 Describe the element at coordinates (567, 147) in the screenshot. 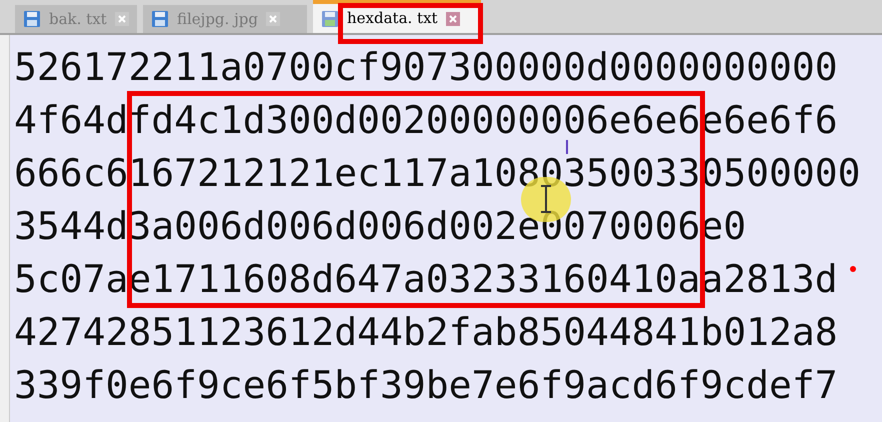

I see `text-caret` at that location.